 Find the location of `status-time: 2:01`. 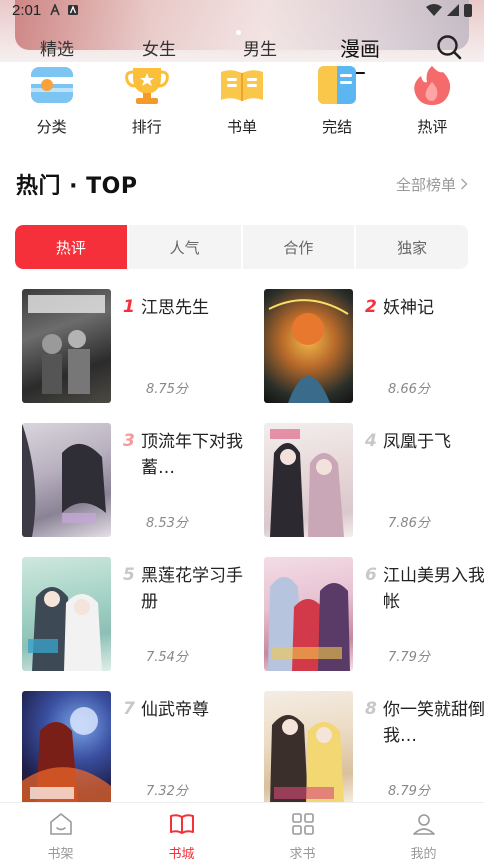

status-time: 2:01 is located at coordinates (27, 10).